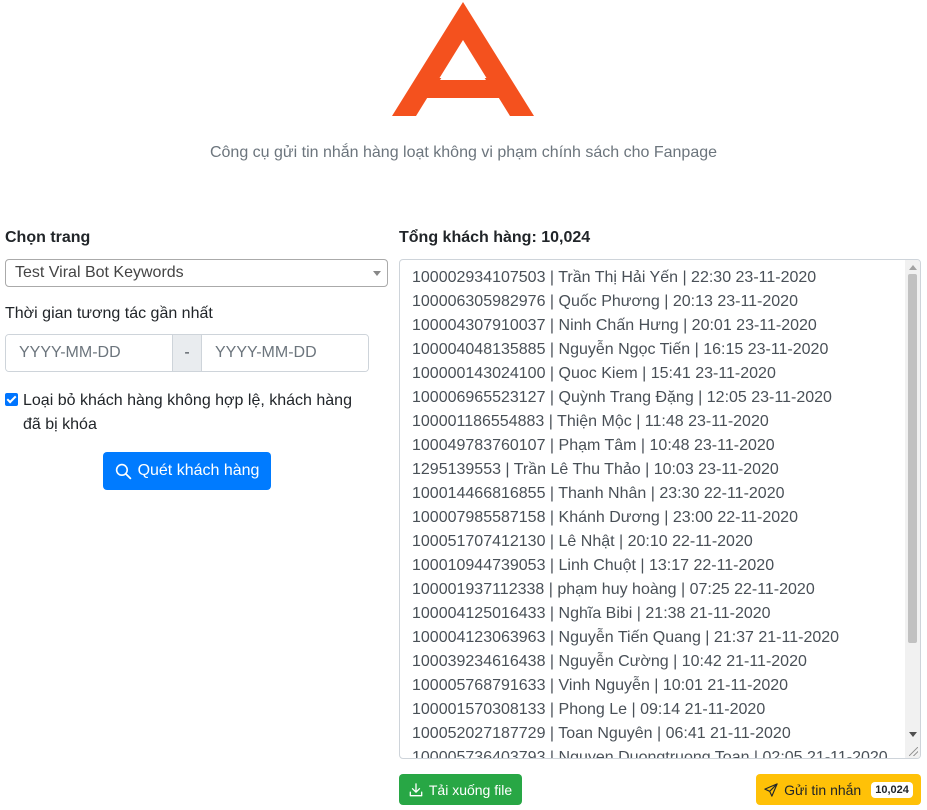  Describe the element at coordinates (463, 59) in the screenshot. I see `logo-icon` at that location.